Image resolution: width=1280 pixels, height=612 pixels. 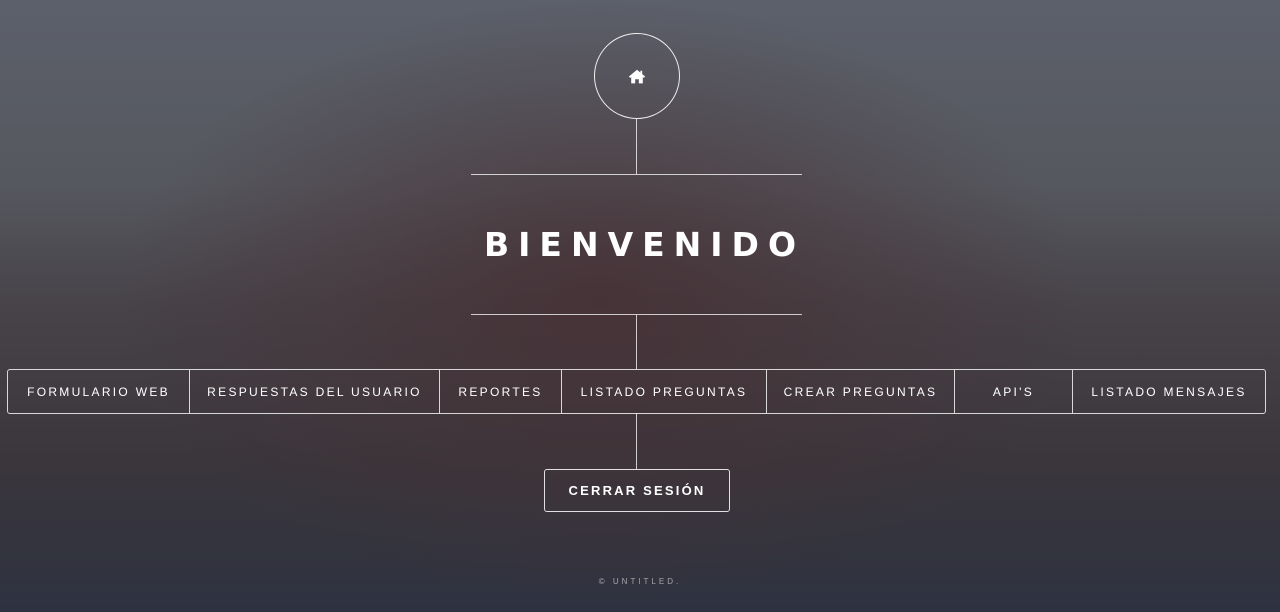 I want to click on home-logo, so click(x=637, y=76).